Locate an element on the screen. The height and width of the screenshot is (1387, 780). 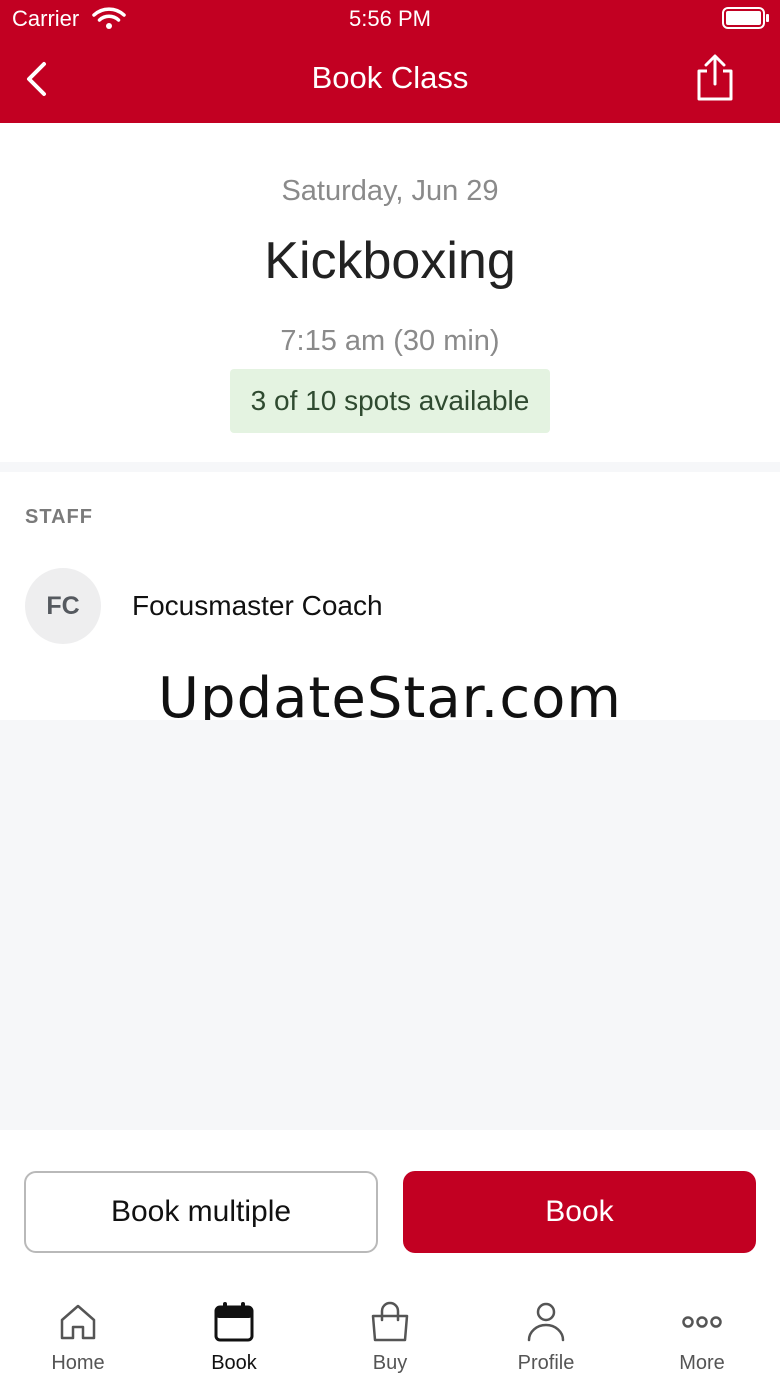
person-icon is located at coordinates (546, 1322).